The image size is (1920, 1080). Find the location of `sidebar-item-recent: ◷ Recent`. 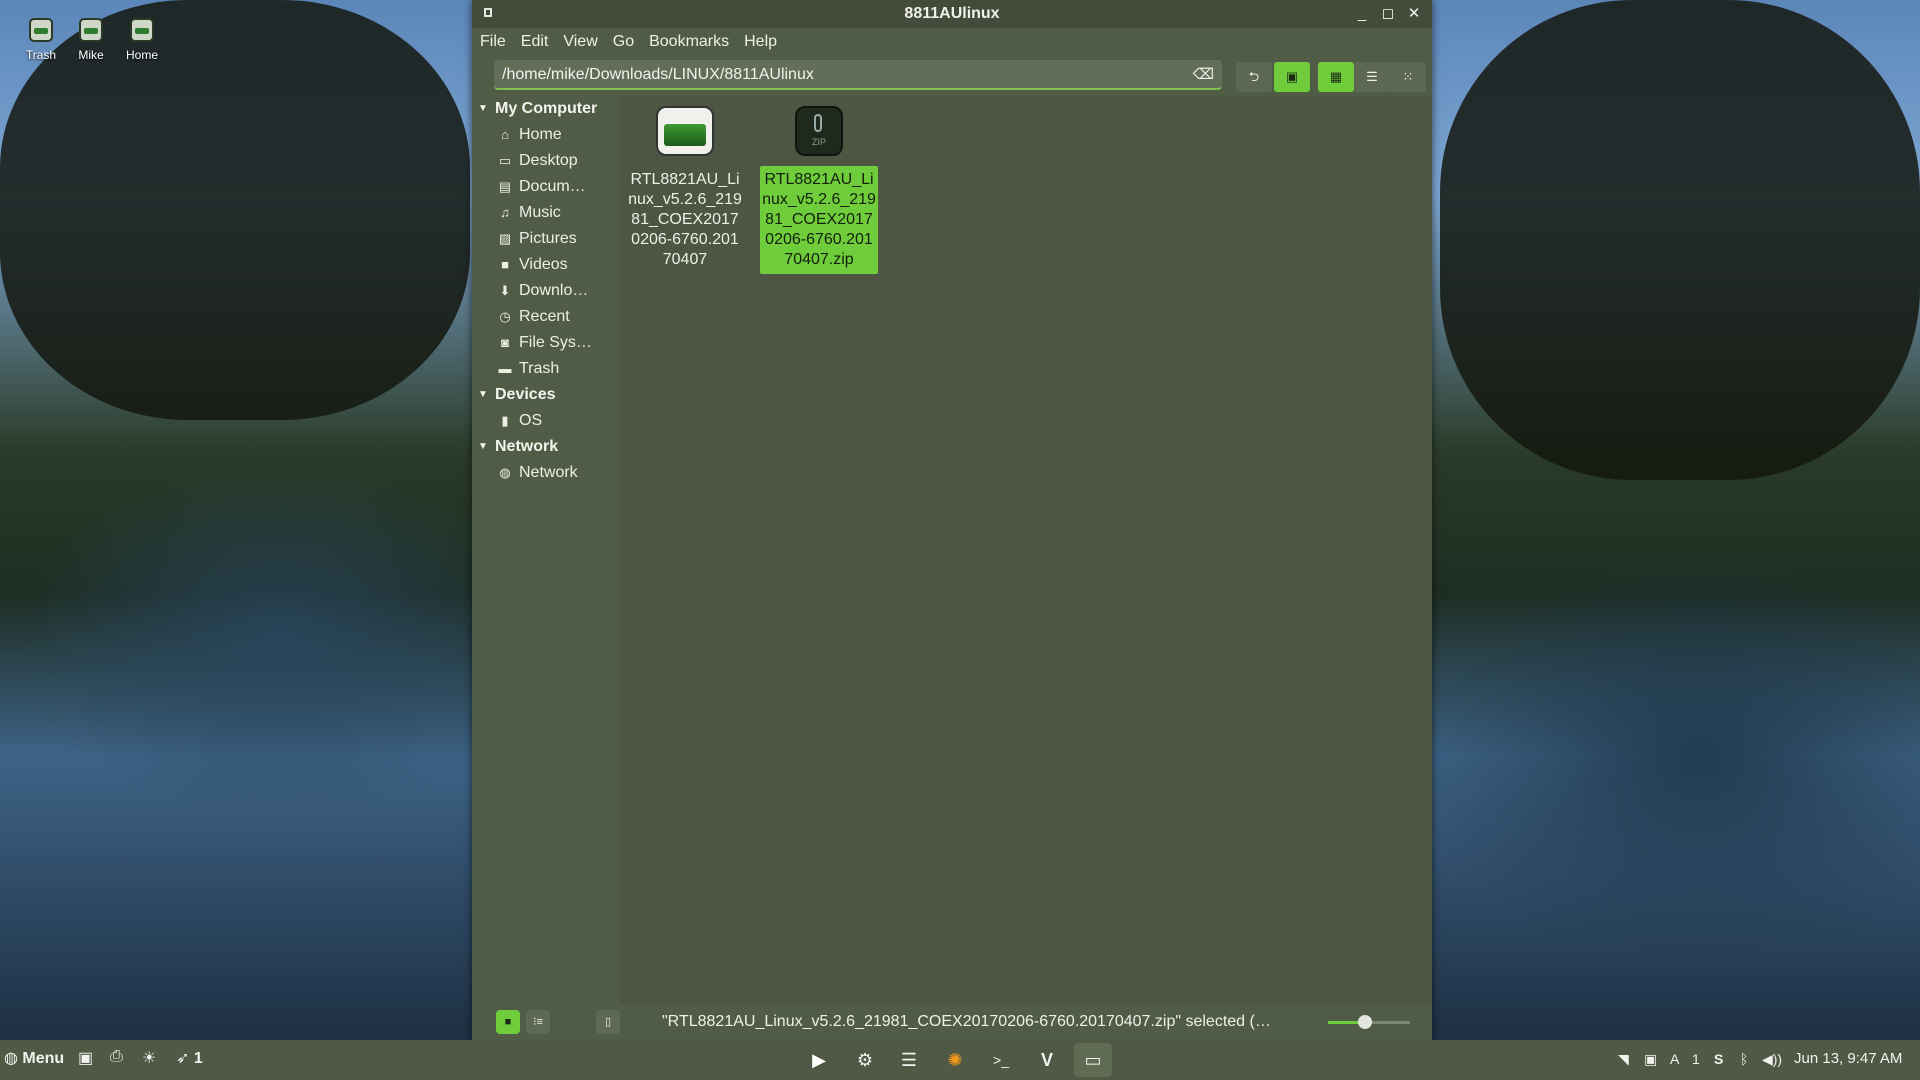

sidebar-item-recent: ◷ Recent is located at coordinates (546, 317).